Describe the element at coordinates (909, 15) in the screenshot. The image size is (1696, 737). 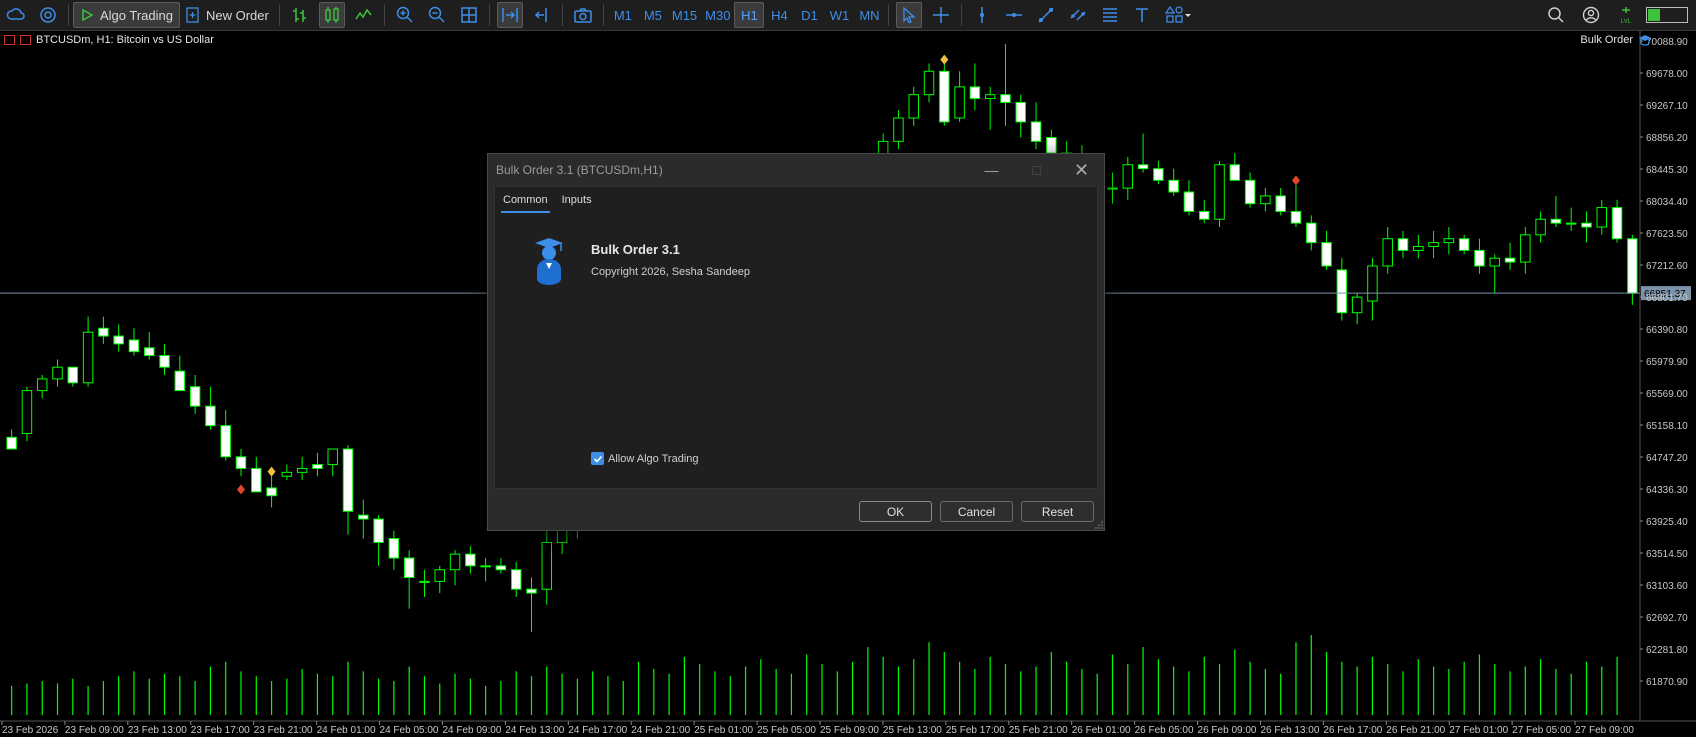
I see `cursor-icon` at that location.